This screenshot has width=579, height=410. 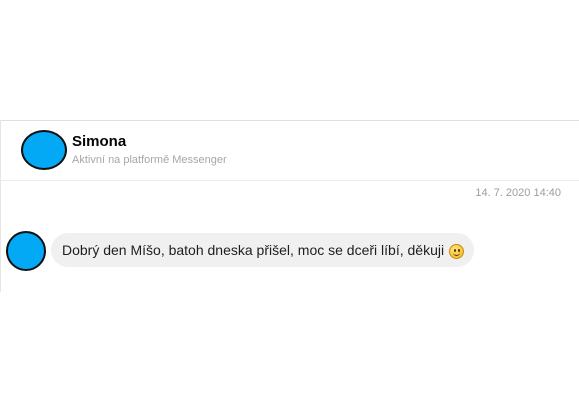 What do you see at coordinates (289, 180) in the screenshot?
I see `header-divider` at bounding box center [289, 180].